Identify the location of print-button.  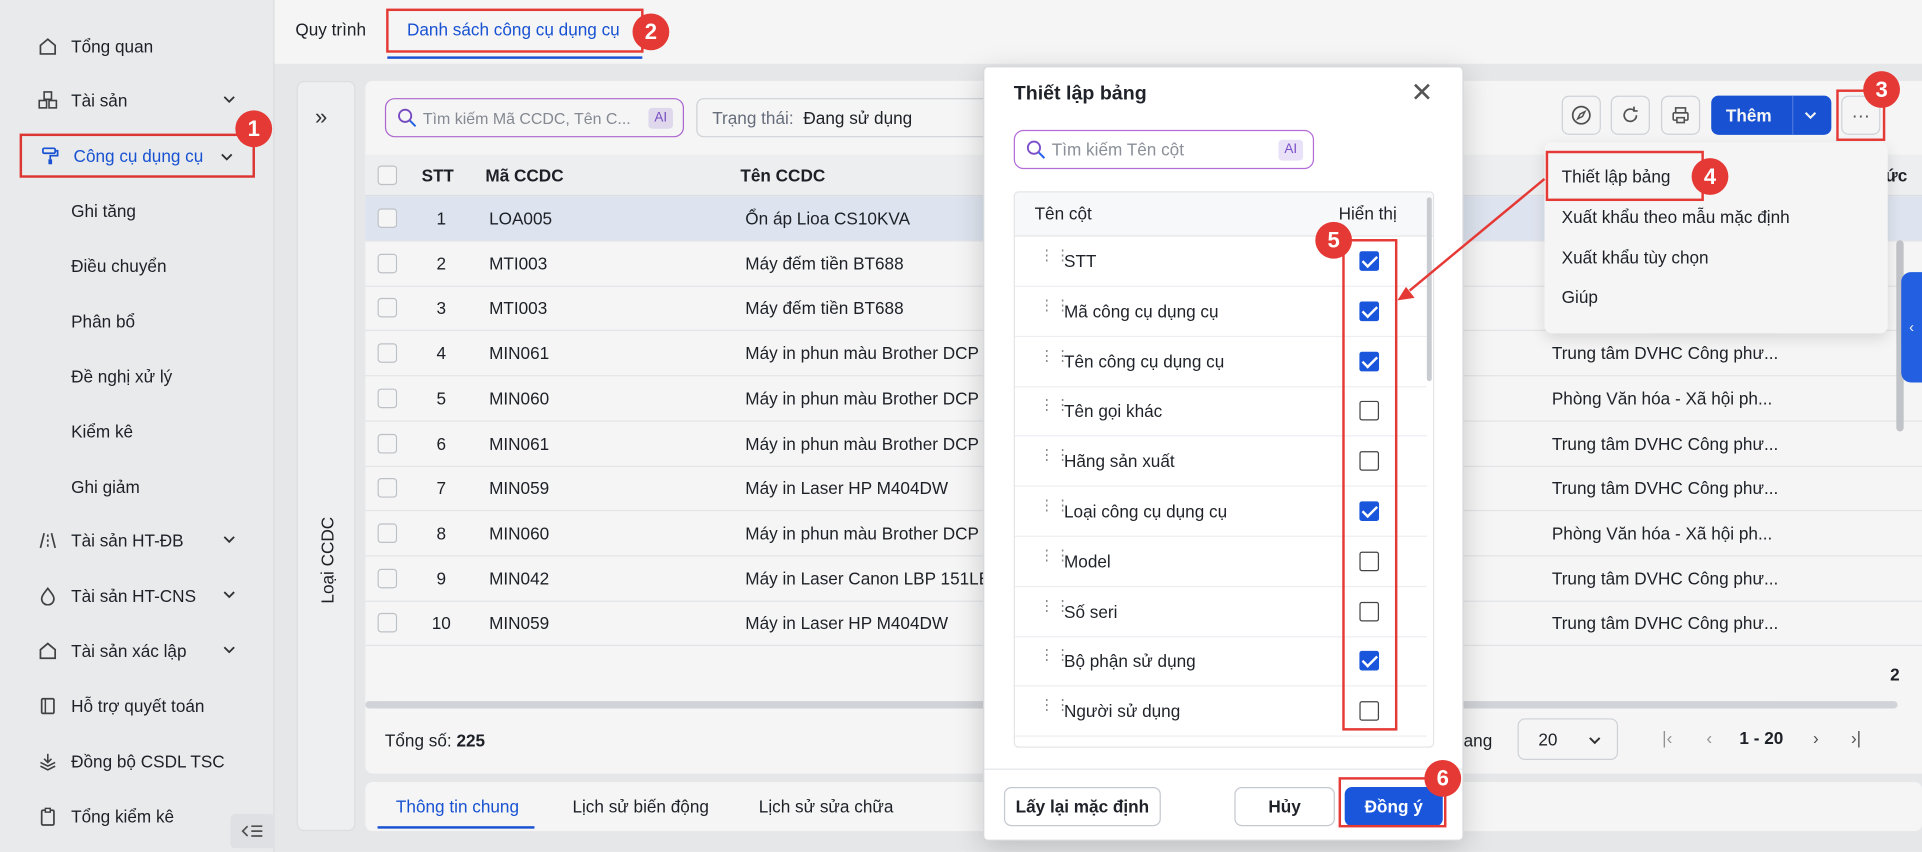
(1680, 115).